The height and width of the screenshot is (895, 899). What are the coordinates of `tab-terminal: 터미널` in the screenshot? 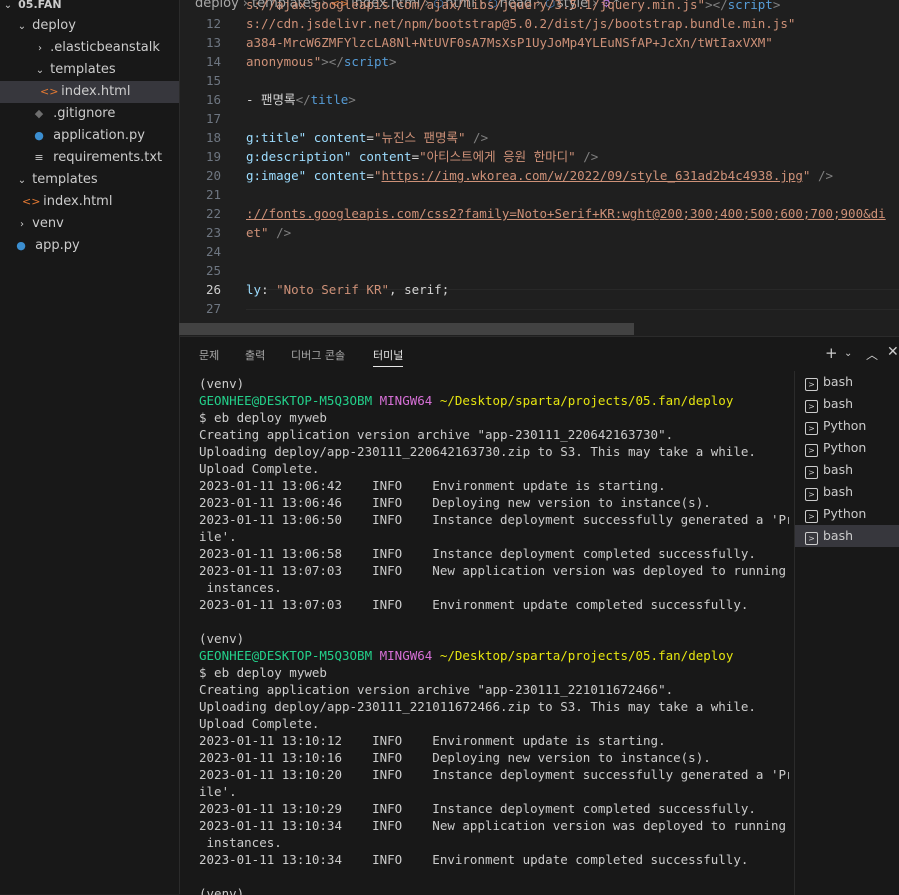 It's located at (388, 356).